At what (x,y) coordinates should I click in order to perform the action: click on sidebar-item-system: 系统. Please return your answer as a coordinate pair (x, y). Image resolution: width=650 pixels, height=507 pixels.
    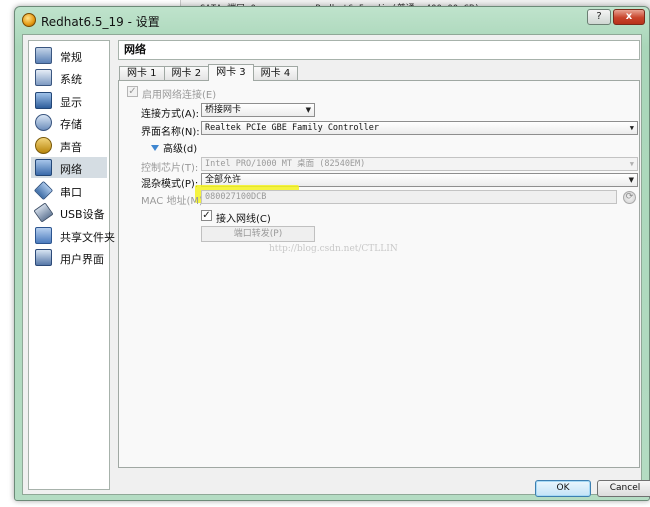
    Looking at the image, I should click on (69, 77).